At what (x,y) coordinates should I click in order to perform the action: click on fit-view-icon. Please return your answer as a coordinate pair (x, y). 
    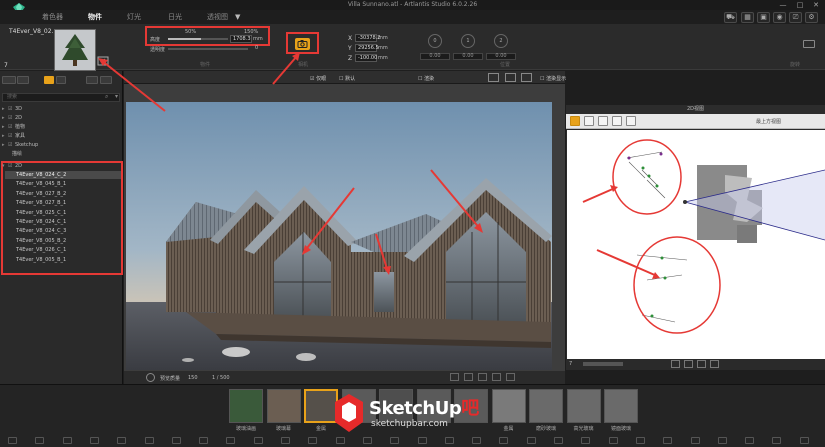
    Looking at the image, I should click on (493, 77).